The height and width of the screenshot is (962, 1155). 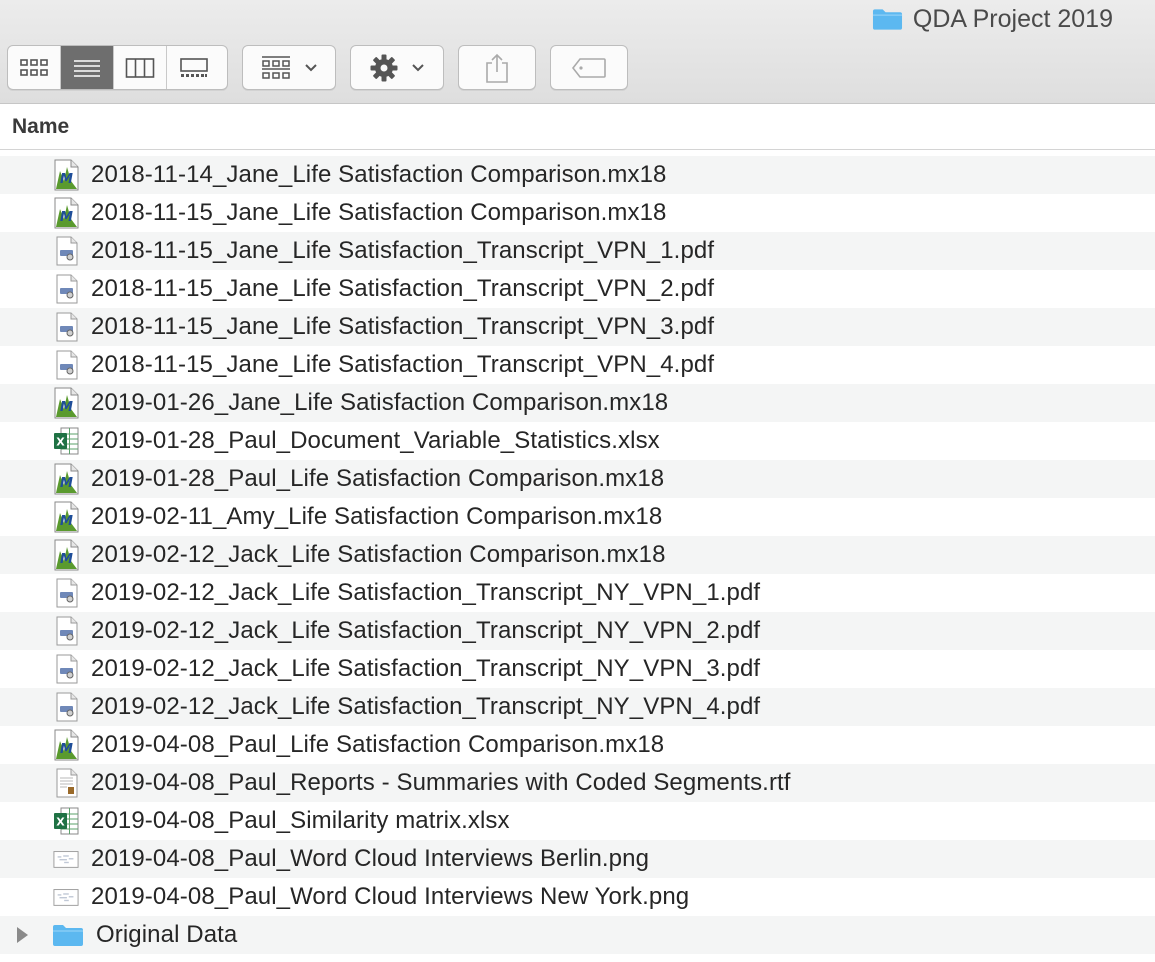 I want to click on group-grid-icon, so click(x=276, y=67).